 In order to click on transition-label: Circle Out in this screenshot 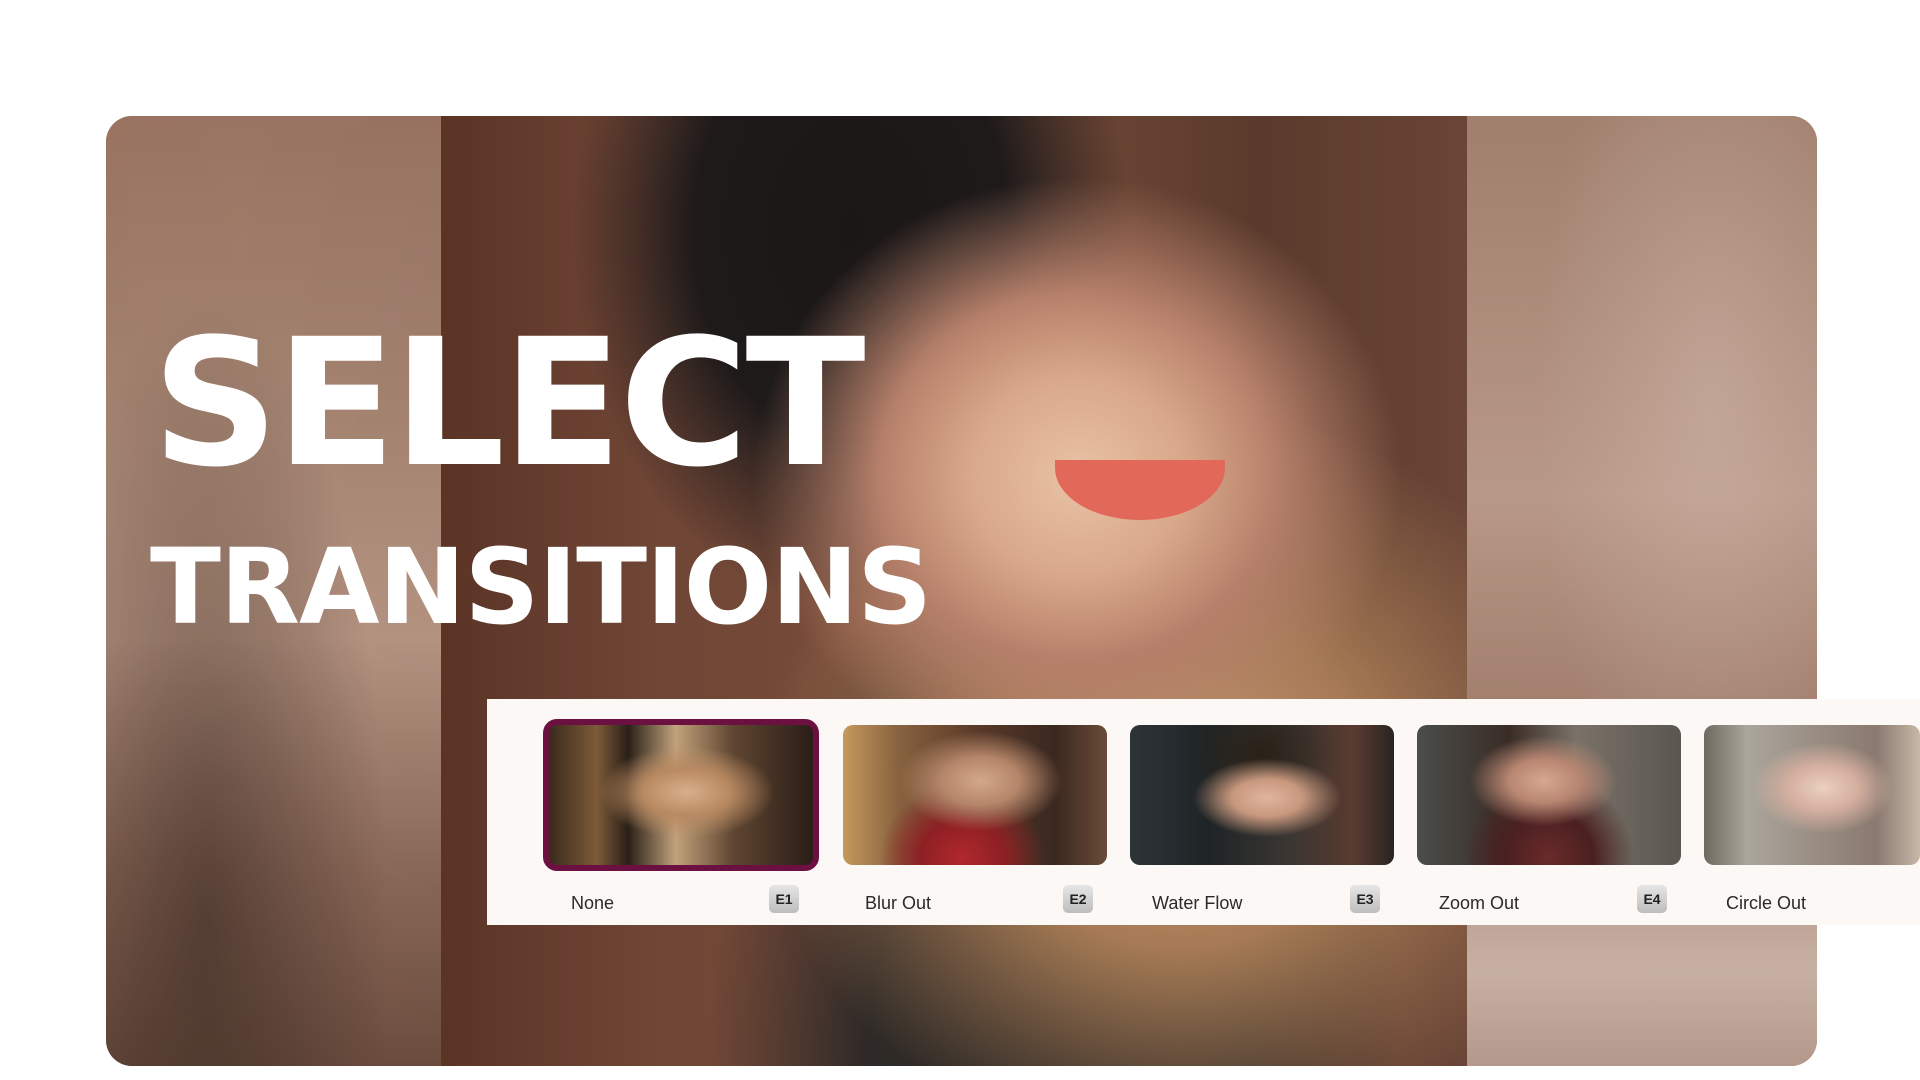, I will do `click(1766, 903)`.